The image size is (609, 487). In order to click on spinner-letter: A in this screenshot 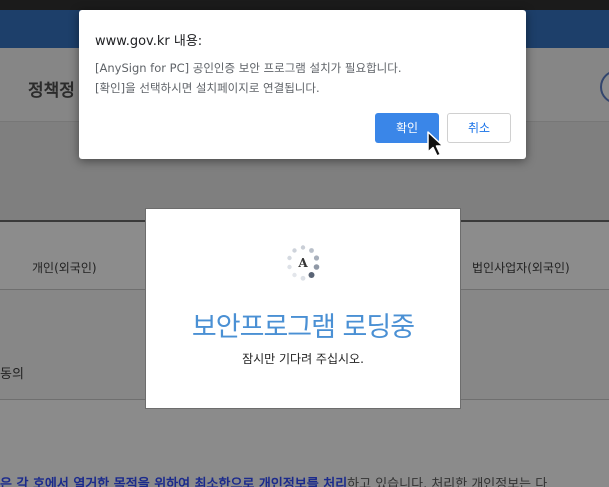, I will do `click(302, 263)`.